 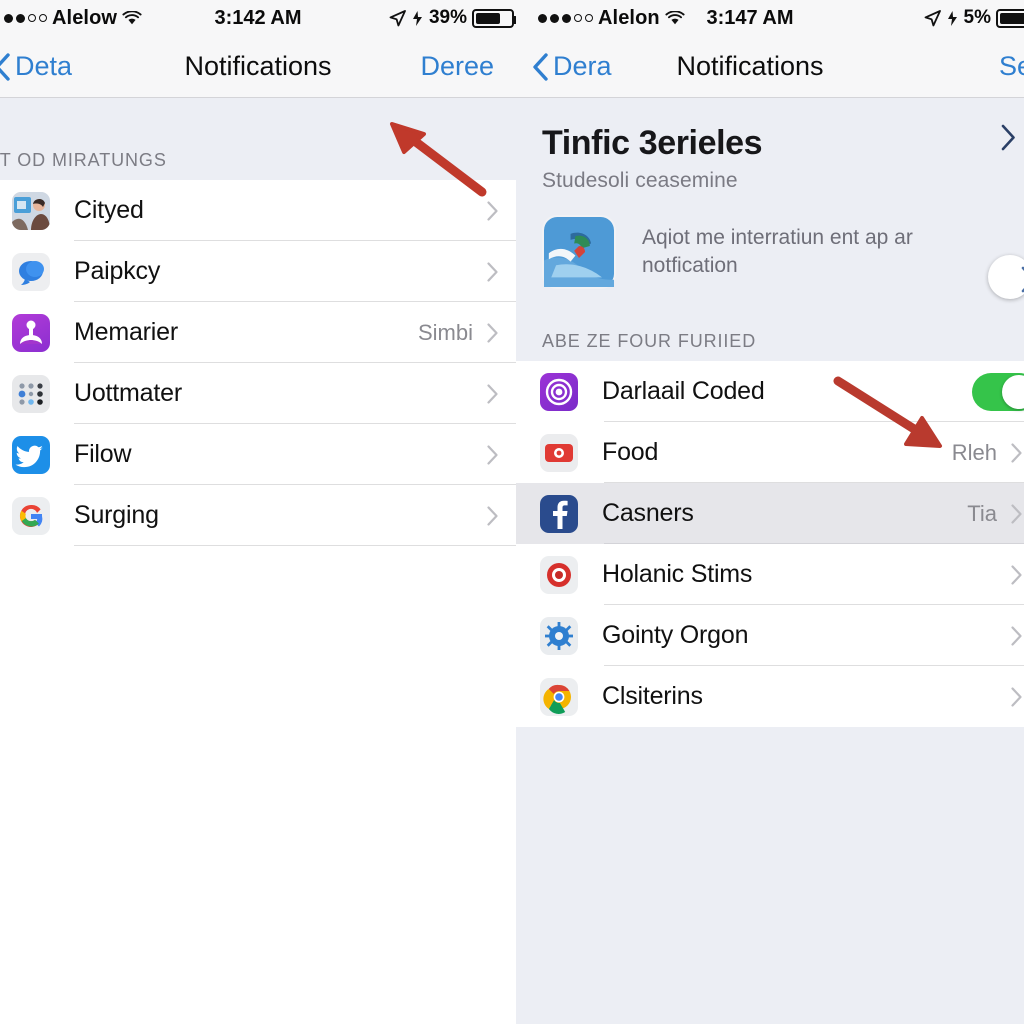 What do you see at coordinates (468, 66) in the screenshot?
I see `nav-right-button: Deree` at bounding box center [468, 66].